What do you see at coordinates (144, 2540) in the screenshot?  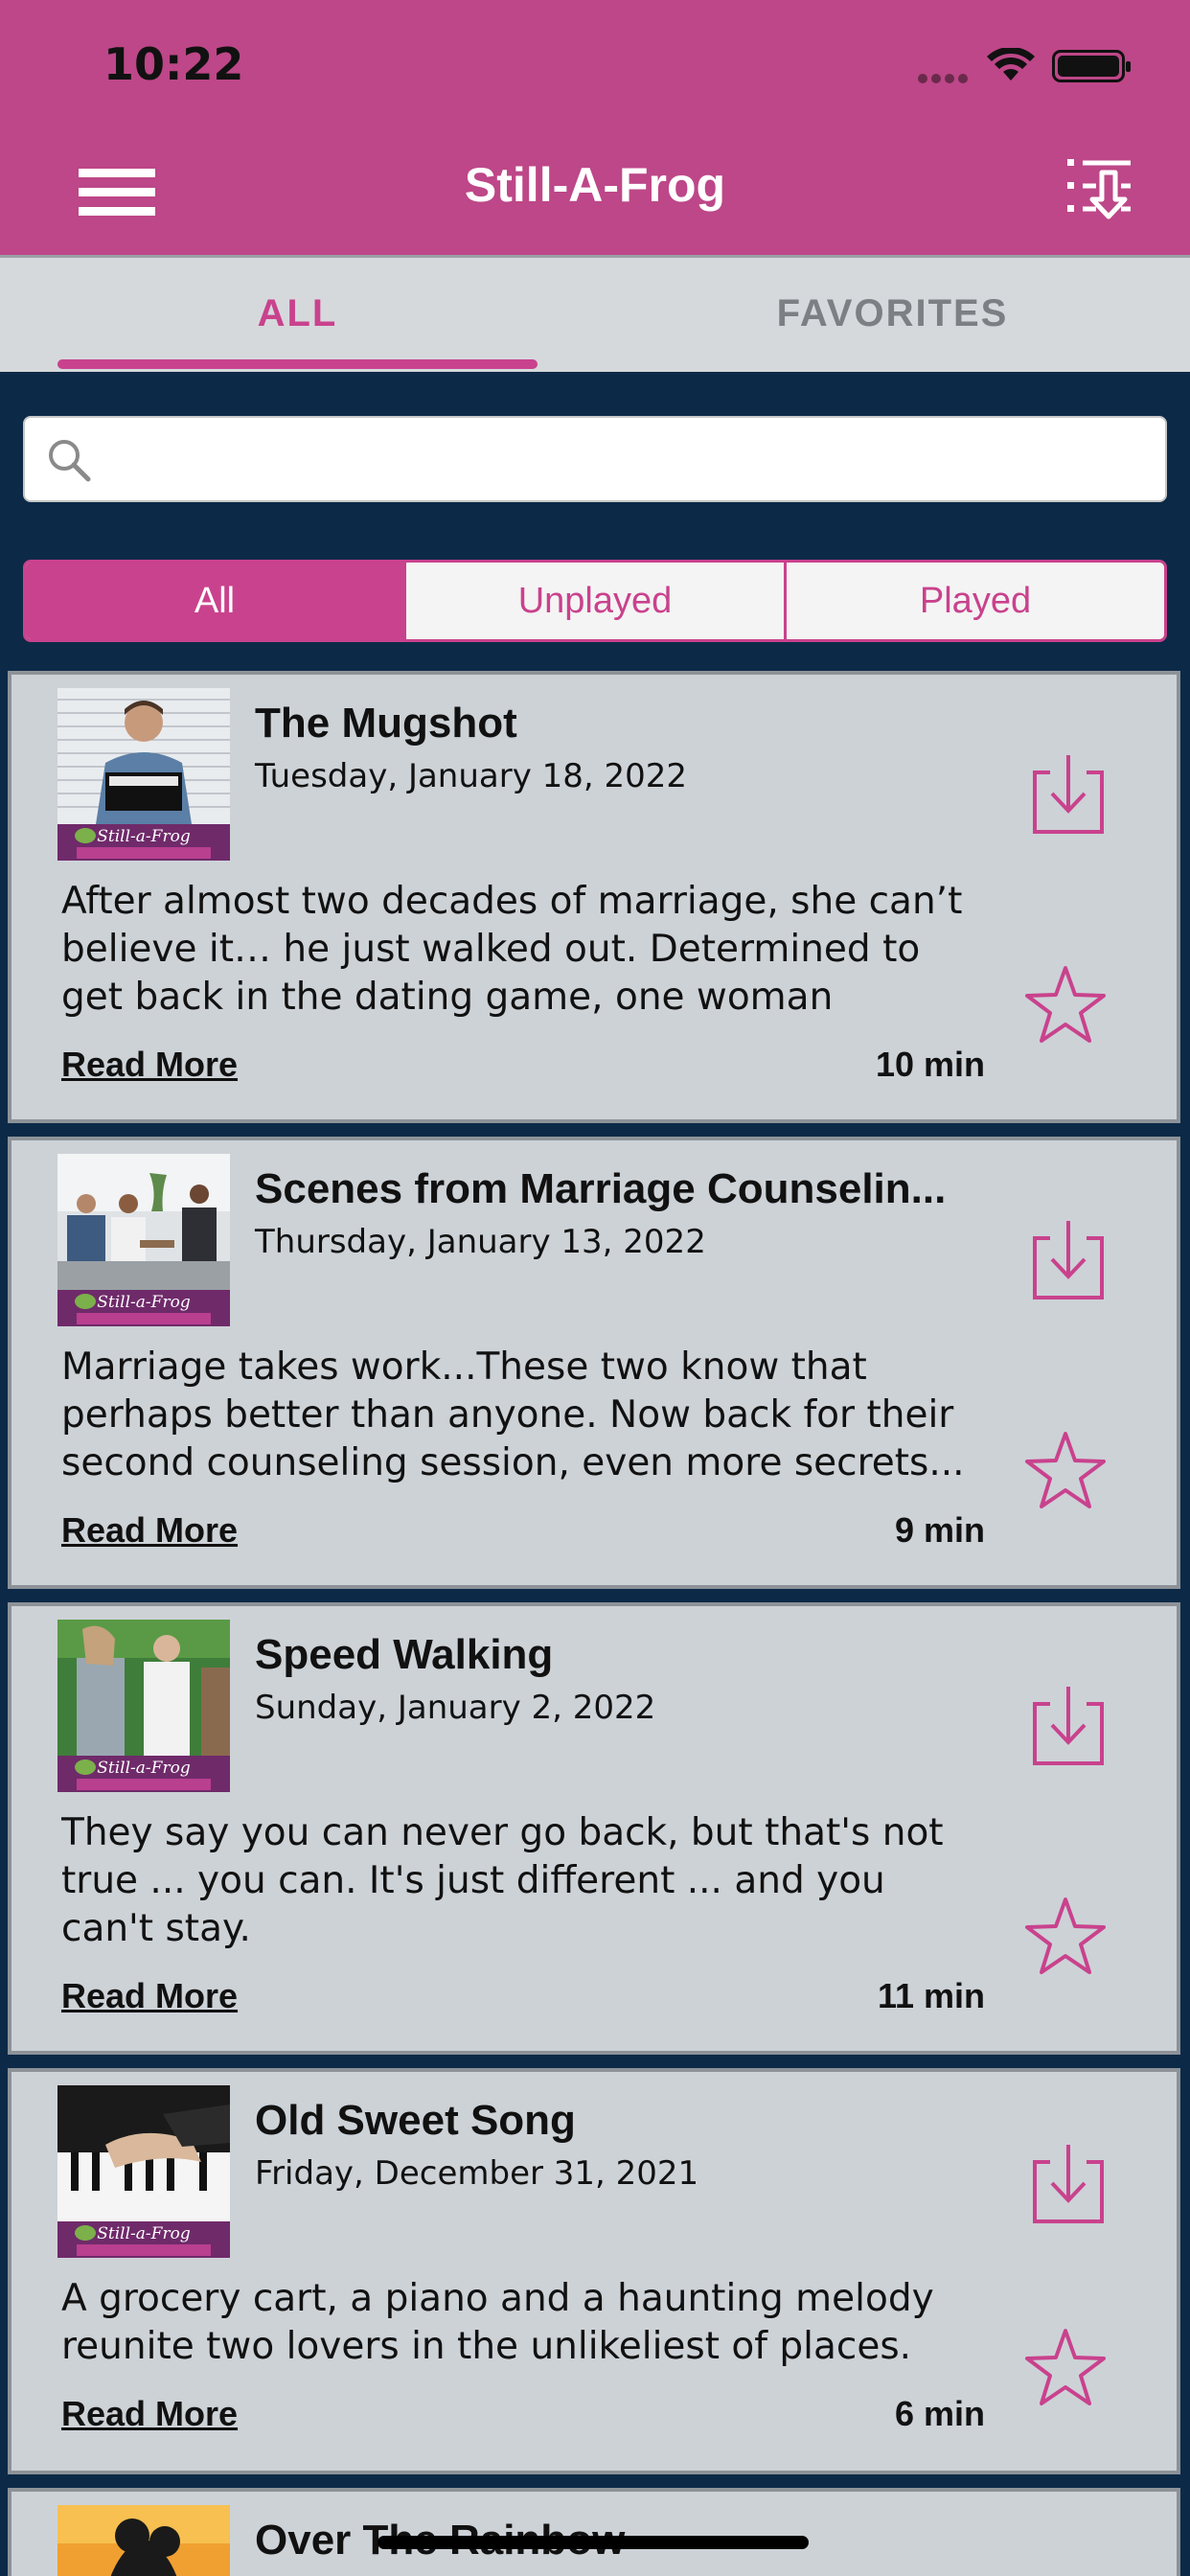 I see `episode-thumbnail` at bounding box center [144, 2540].